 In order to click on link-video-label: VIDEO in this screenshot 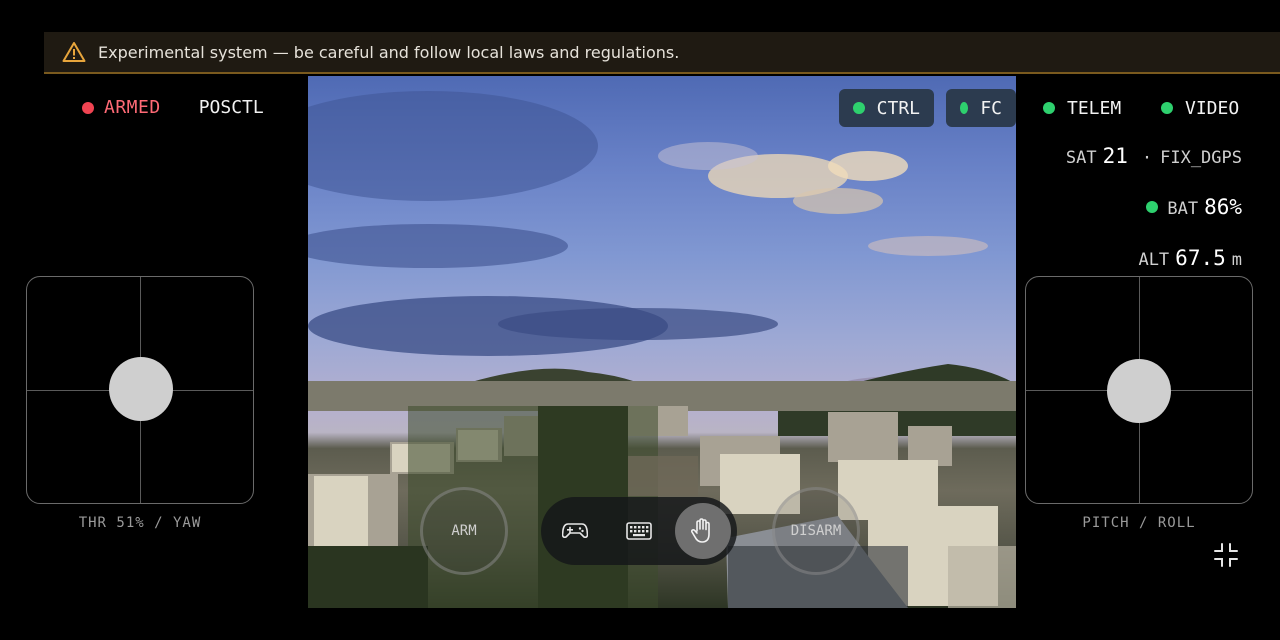, I will do `click(1212, 108)`.